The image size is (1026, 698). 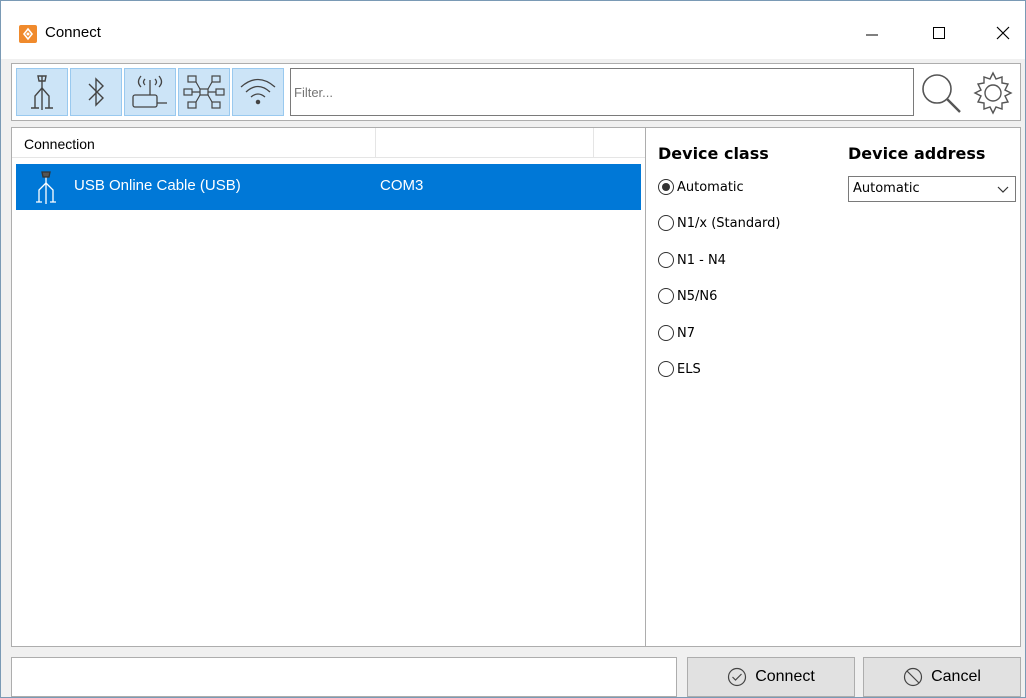 I want to click on settings-button, so click(x=993, y=93).